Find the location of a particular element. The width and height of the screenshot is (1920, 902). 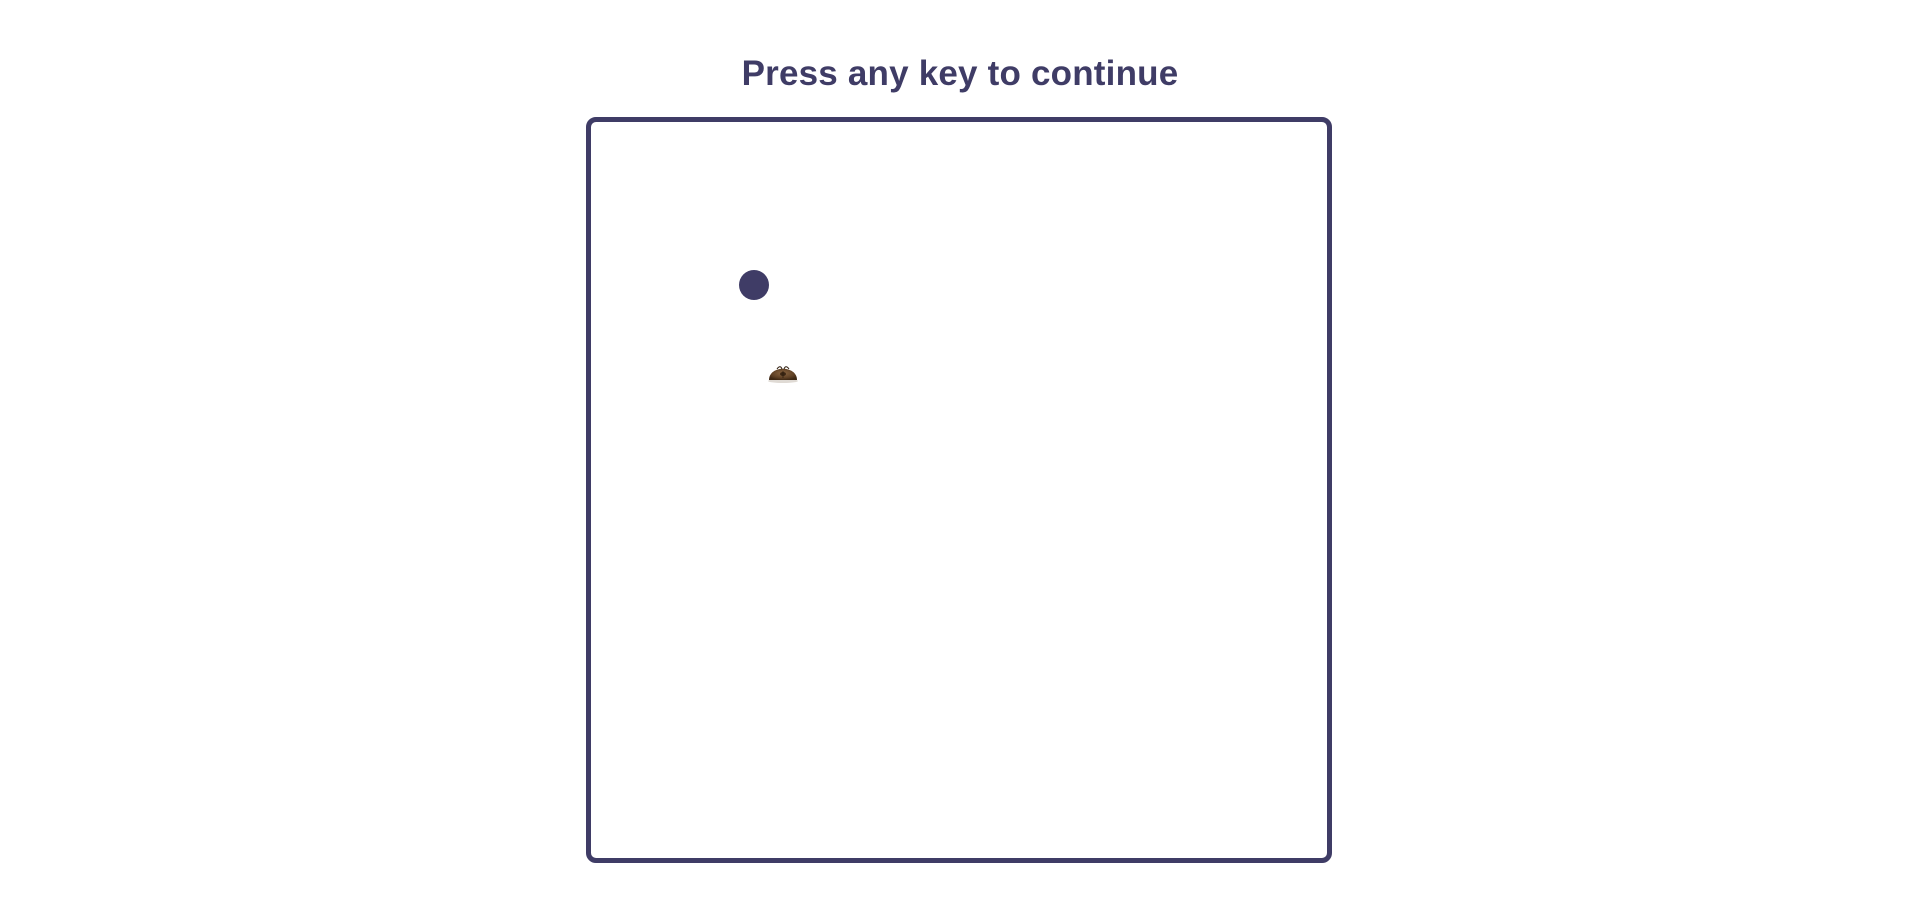

player-dot is located at coordinates (754, 285).